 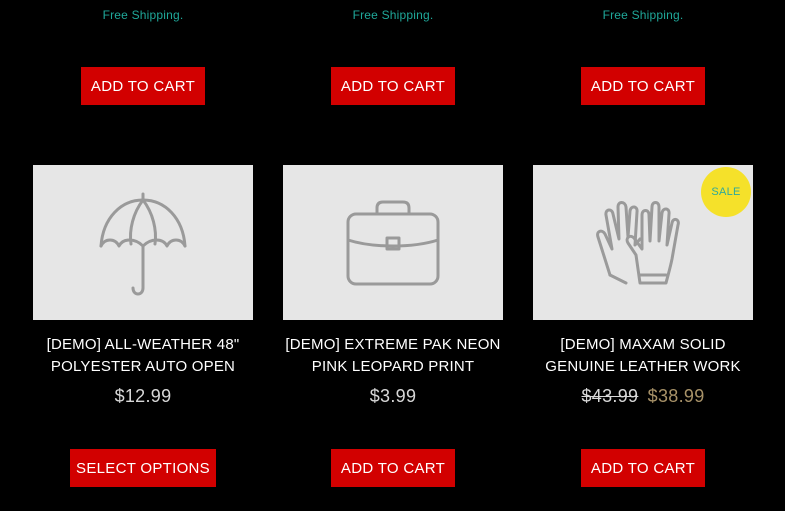 I want to click on briefcase-icon, so click(x=393, y=242).